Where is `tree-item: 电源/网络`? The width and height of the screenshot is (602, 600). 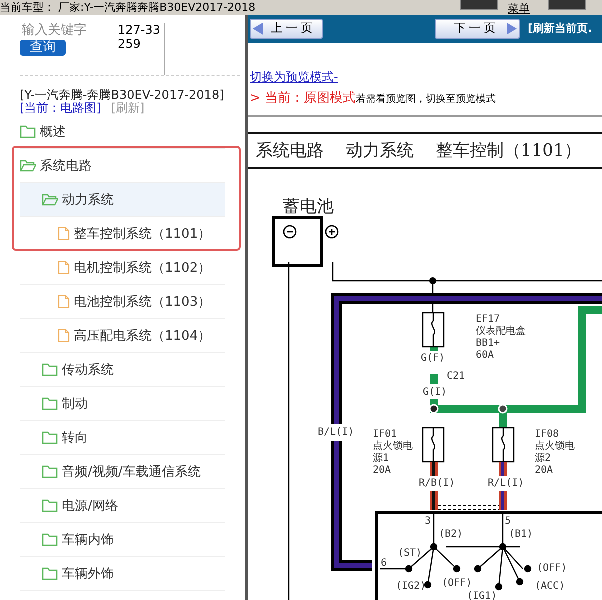 tree-item: 电源/网络 is located at coordinates (122, 506).